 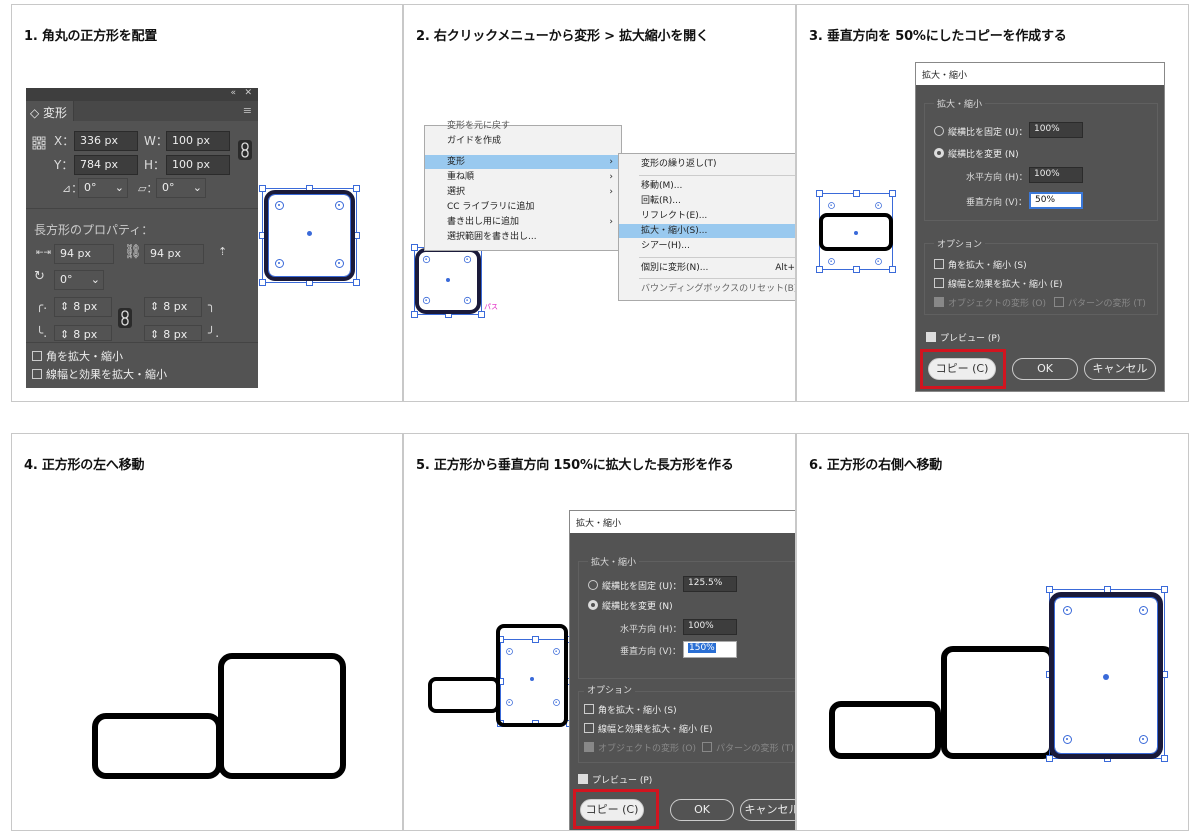 I want to click on step-caption: 3. 垂直方向を 50%にしたコピーを作成する, so click(x=938, y=36).